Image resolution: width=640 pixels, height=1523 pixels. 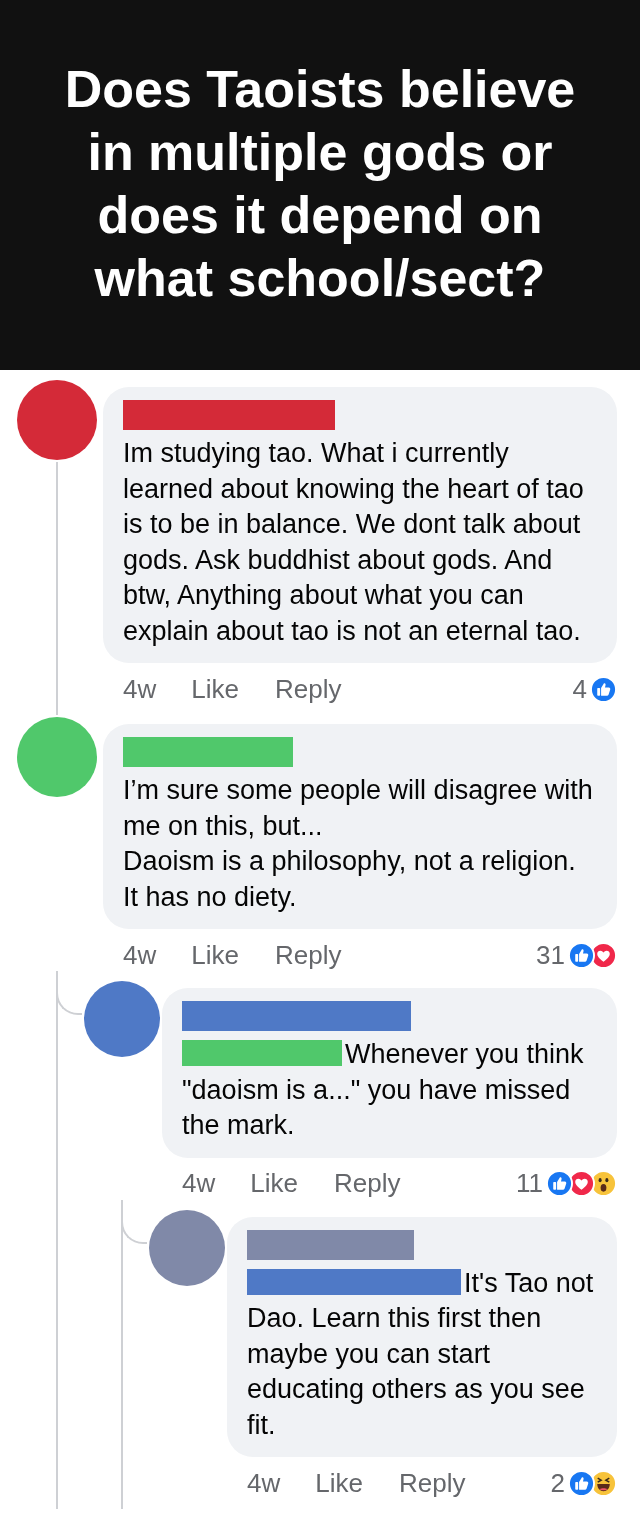 What do you see at coordinates (603, 1183) in the screenshot?
I see `surprised-emoji-icon` at bounding box center [603, 1183].